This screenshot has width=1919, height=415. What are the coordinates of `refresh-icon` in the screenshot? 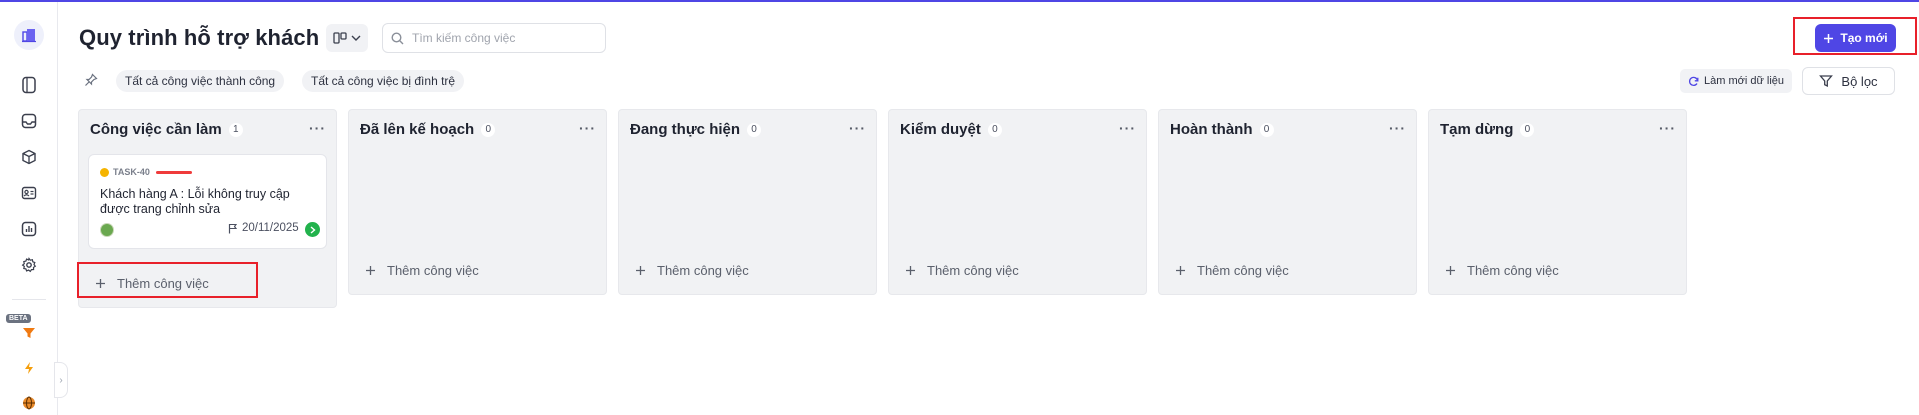 It's located at (1694, 81).